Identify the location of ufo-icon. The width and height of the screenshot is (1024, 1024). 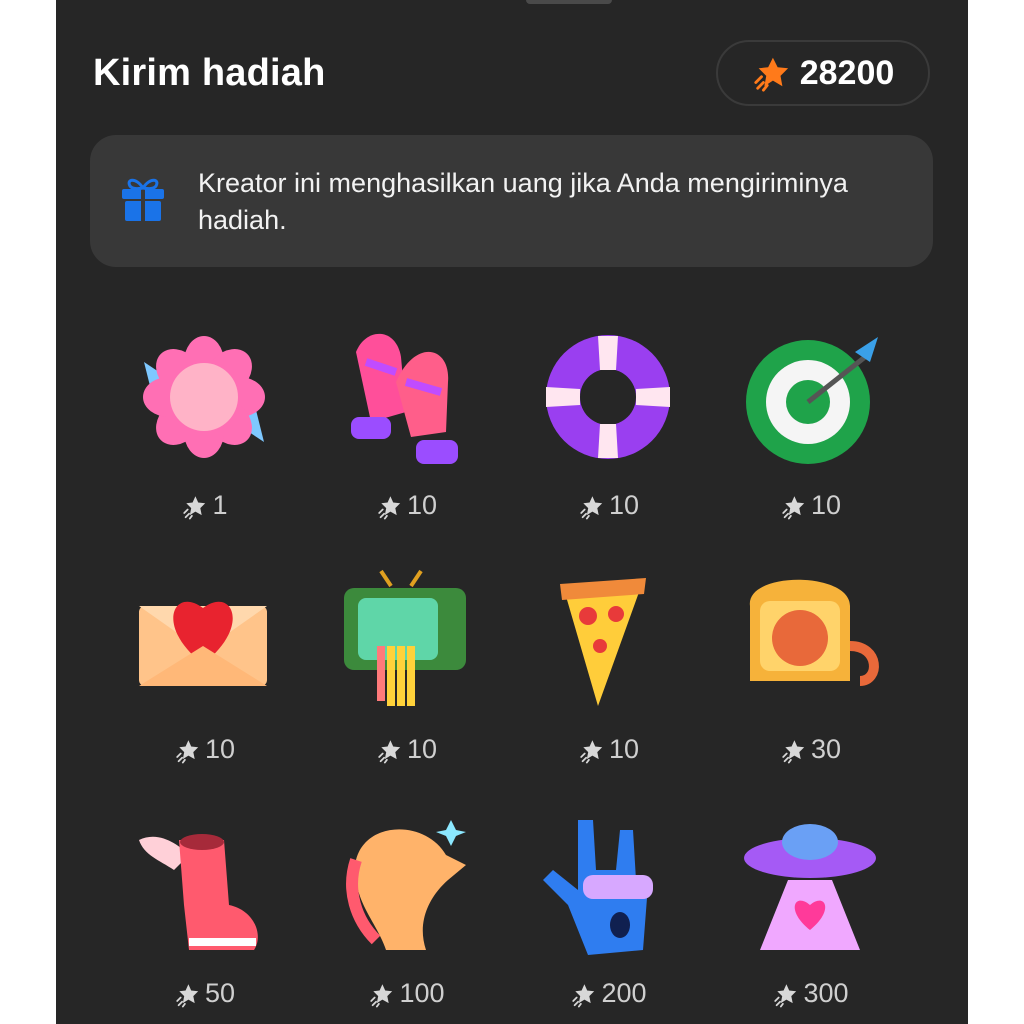
(810, 885).